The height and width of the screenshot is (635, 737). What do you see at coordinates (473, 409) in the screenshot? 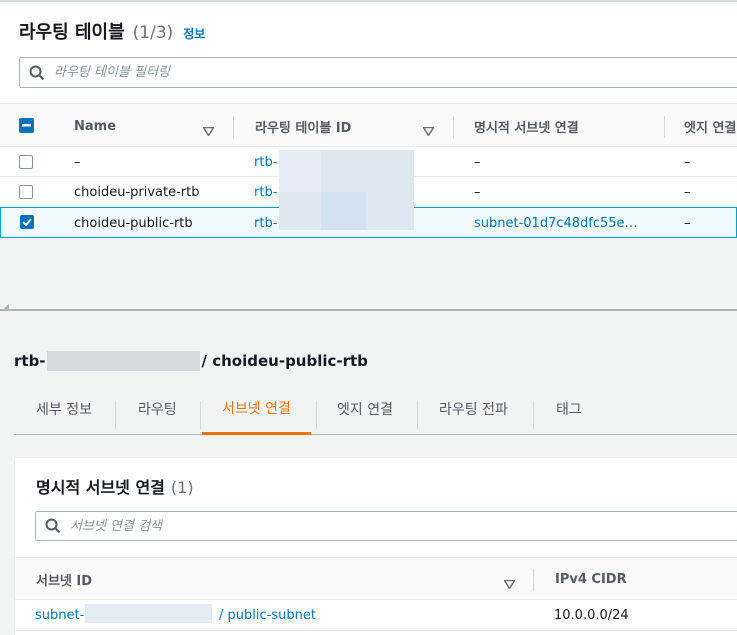
I see `tab-route-propagation: 라우팅 전파` at bounding box center [473, 409].